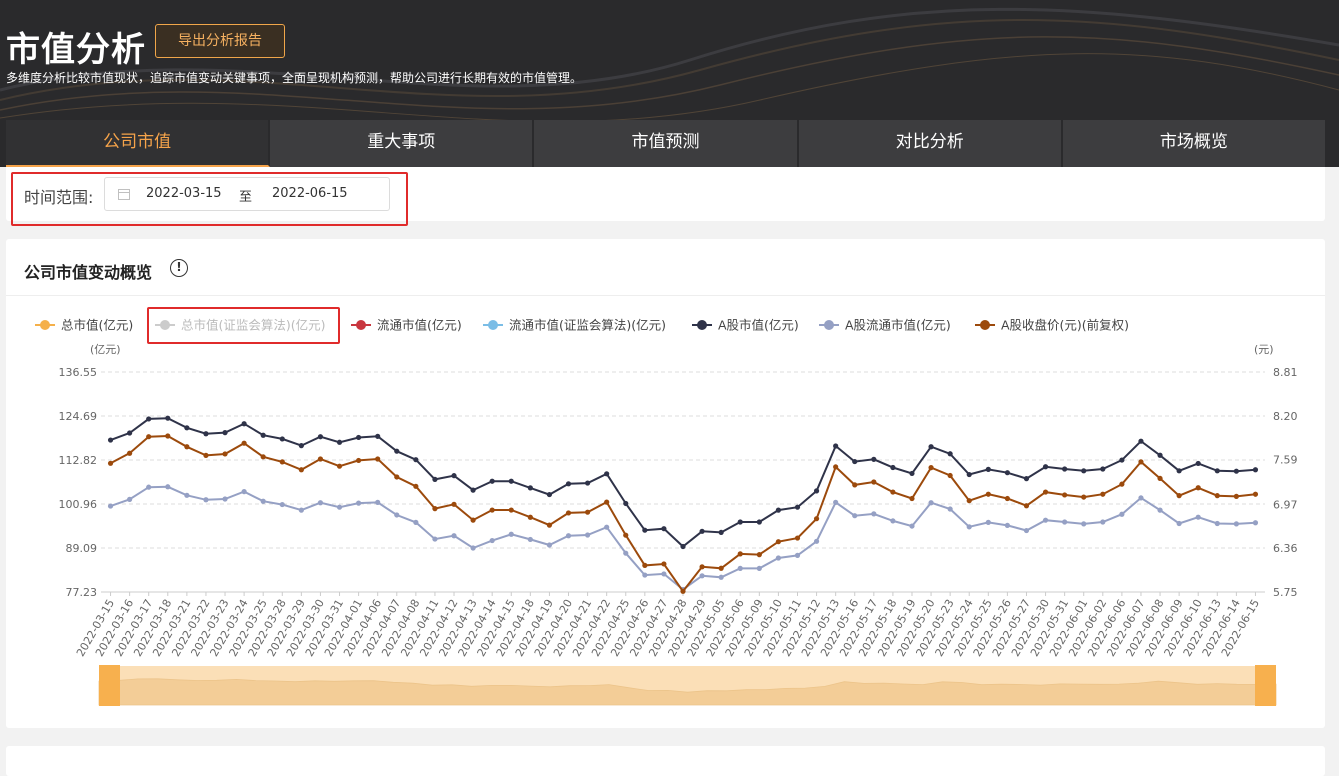  I want to click on next-panel, so click(665, 761).